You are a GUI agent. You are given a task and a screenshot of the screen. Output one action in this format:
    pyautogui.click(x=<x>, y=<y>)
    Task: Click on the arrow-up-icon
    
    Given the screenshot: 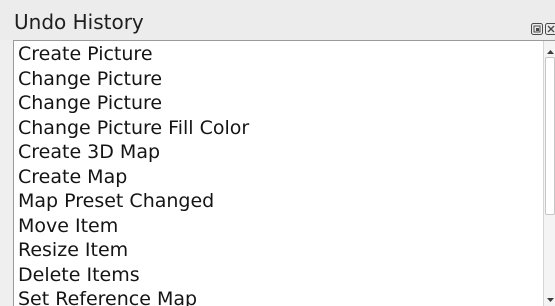 What is the action you would take?
    pyautogui.click(x=550, y=49)
    